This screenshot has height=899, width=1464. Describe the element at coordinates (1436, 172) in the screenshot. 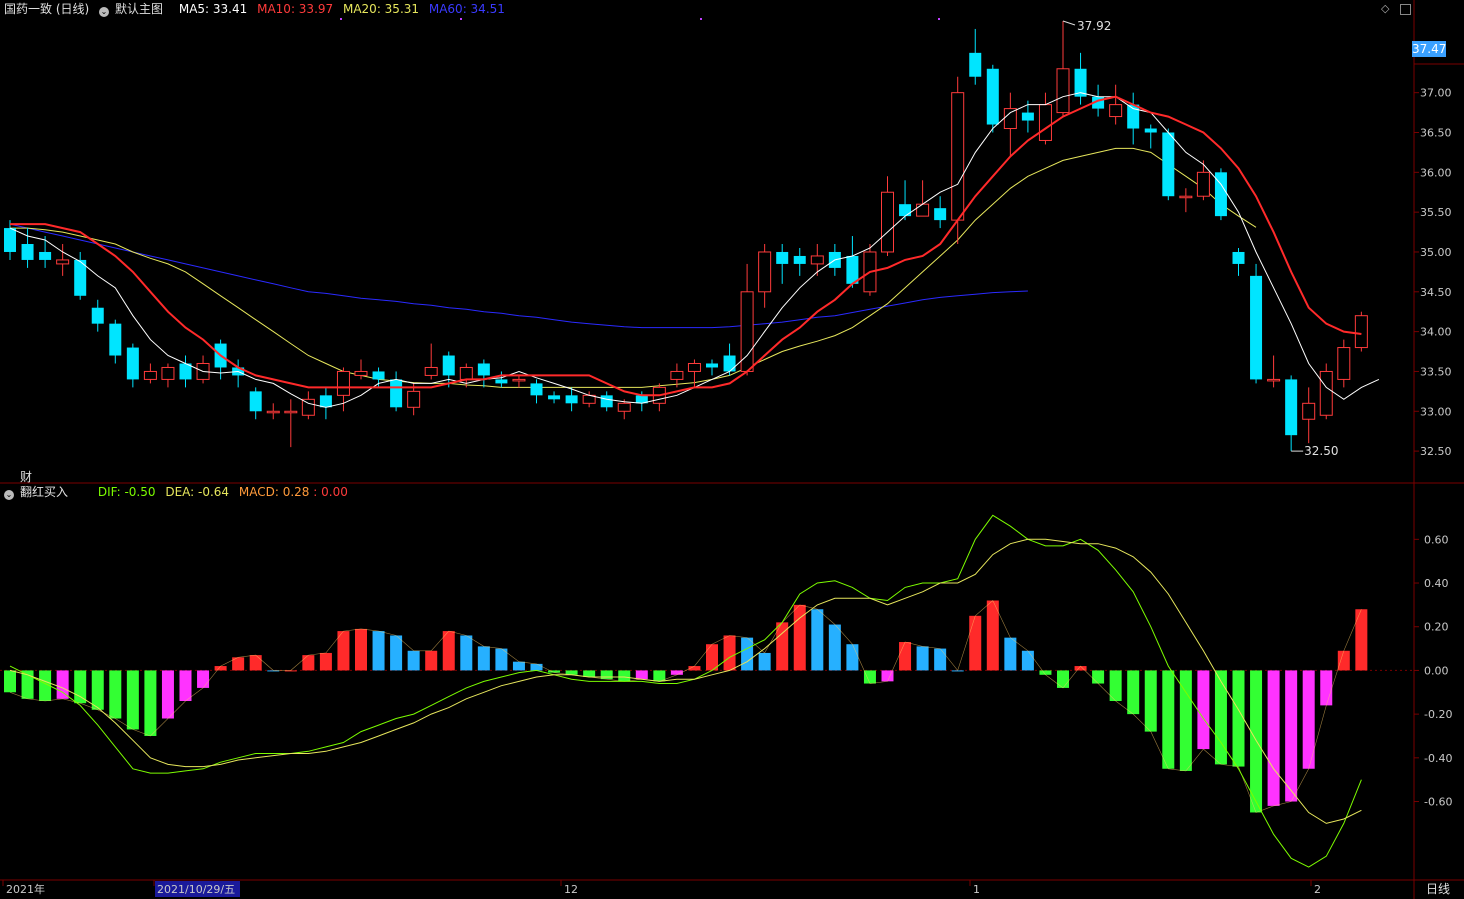

I see `price-tick-label: 36.00` at that location.